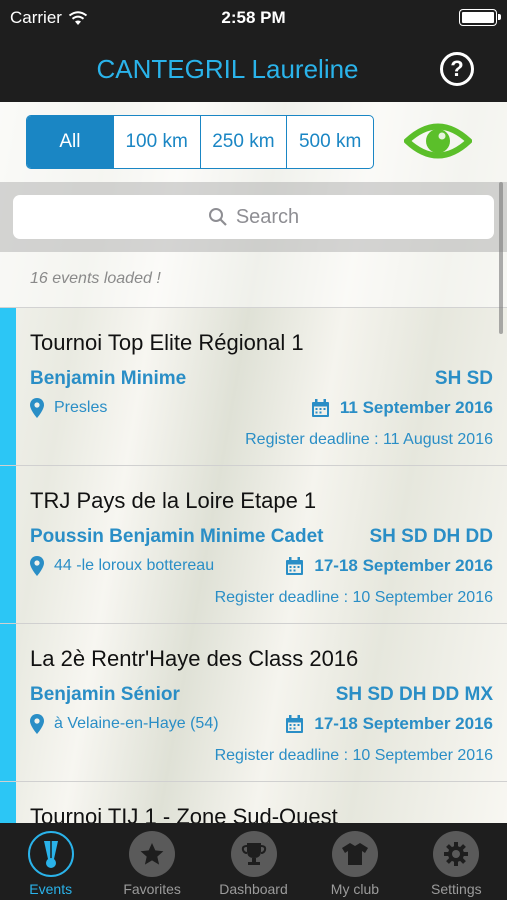 This screenshot has height=900, width=507. I want to click on scrollbar, so click(501, 258).